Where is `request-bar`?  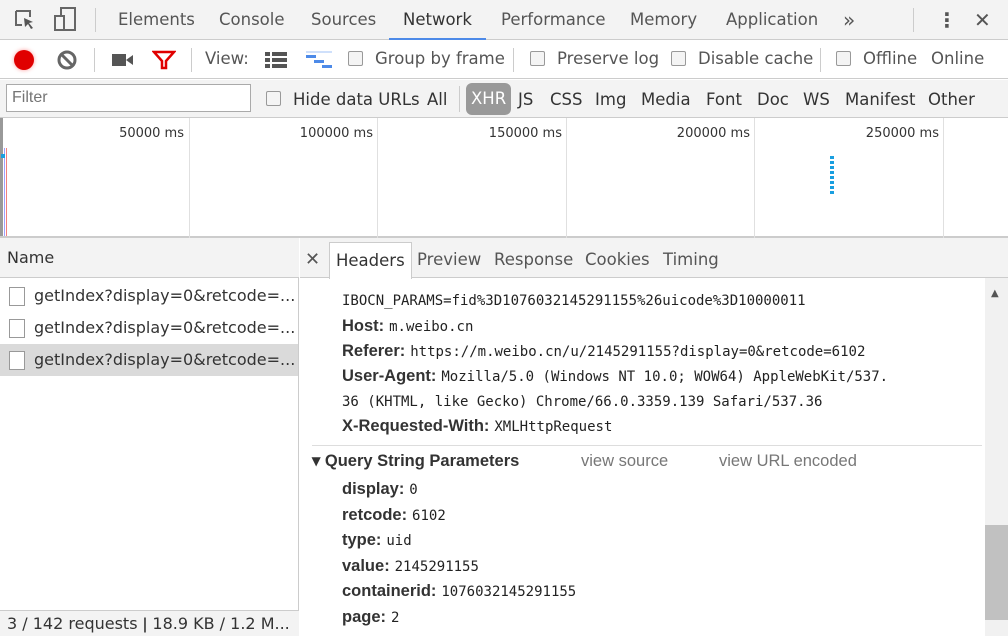 request-bar is located at coordinates (3, 156).